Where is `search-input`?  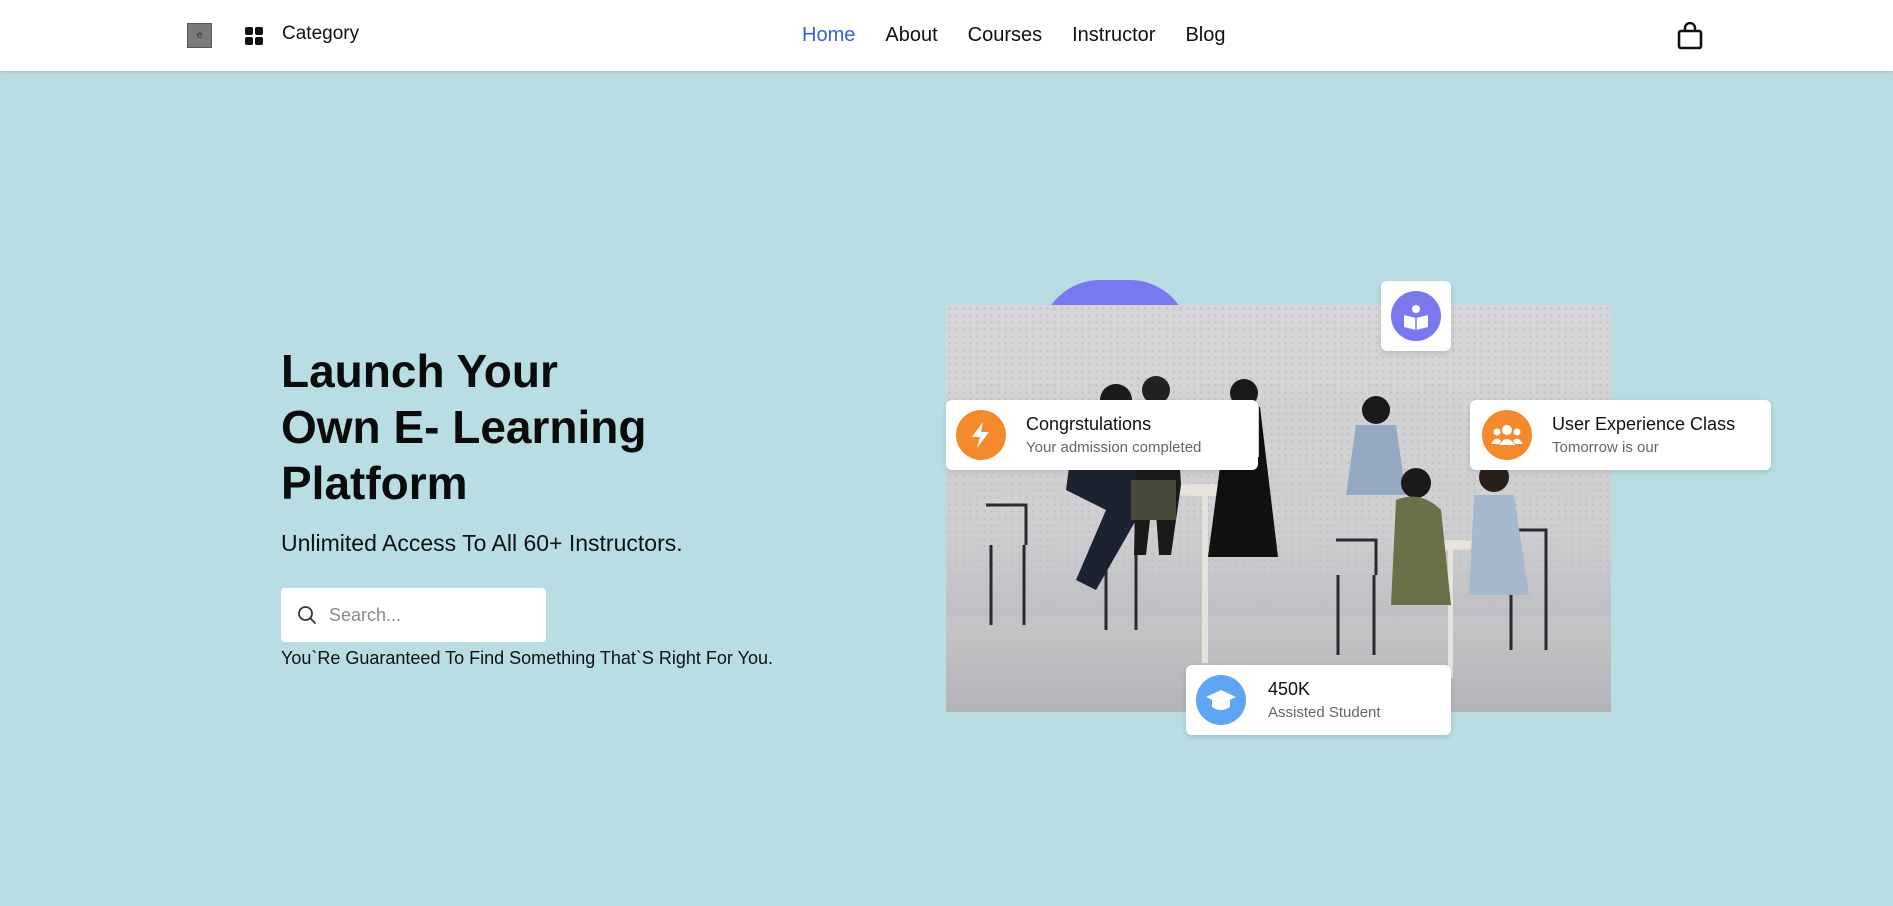 search-input is located at coordinates (424, 615).